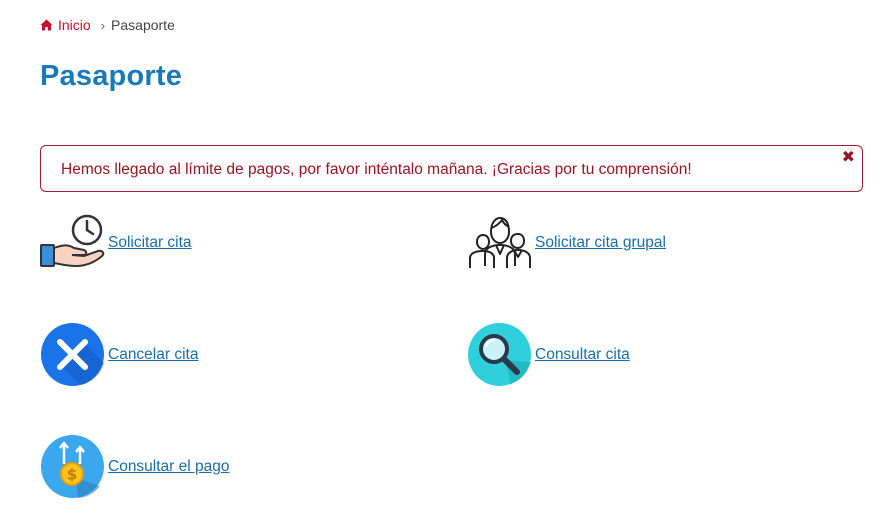 The image size is (894, 521). What do you see at coordinates (500, 242) in the screenshot?
I see `group-people-icon` at bounding box center [500, 242].